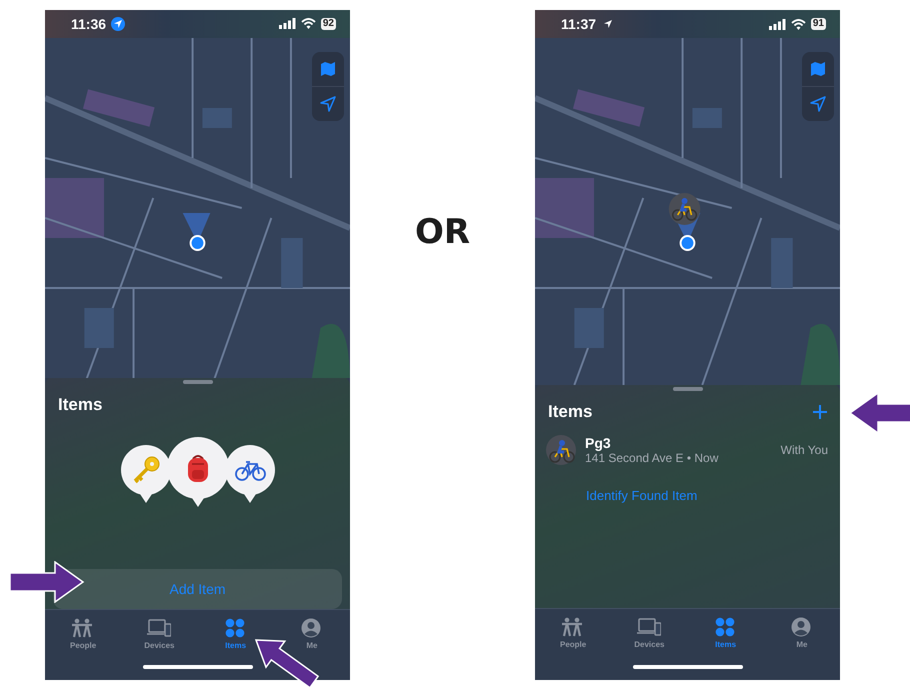  I want to click on item-name: Pg3, so click(598, 443).